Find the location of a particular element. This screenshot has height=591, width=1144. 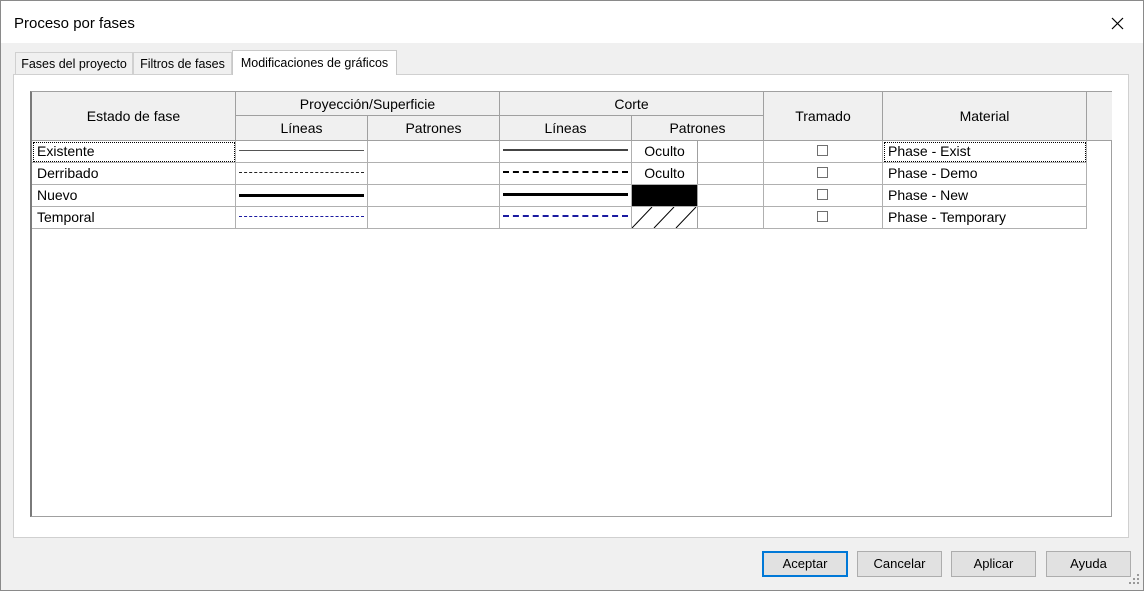

phase-name-cell: Existente is located at coordinates (134, 152).